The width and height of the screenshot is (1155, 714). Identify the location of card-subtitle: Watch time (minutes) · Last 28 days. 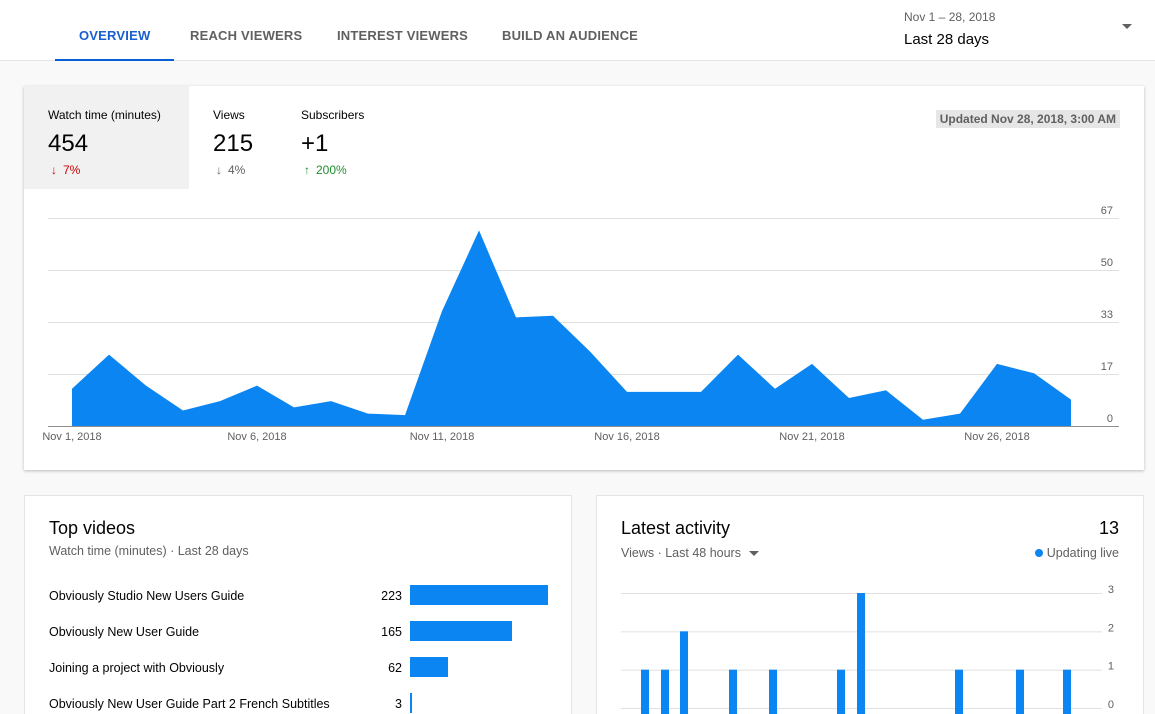
(149, 551).